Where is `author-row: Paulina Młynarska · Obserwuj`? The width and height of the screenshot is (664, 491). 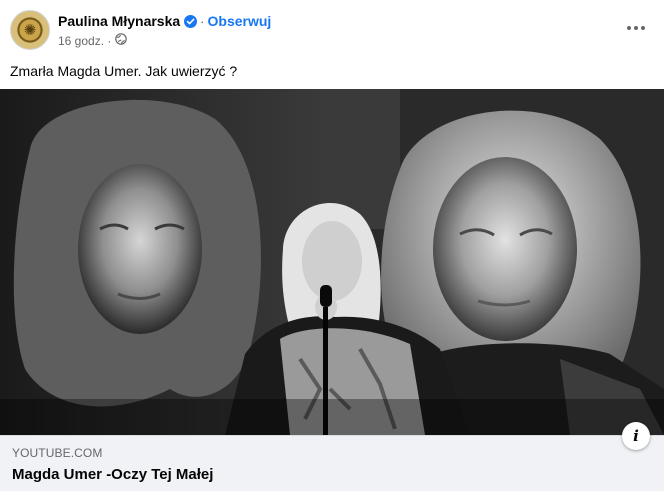
author-row: Paulina Młynarska · Obserwuj is located at coordinates (164, 21).